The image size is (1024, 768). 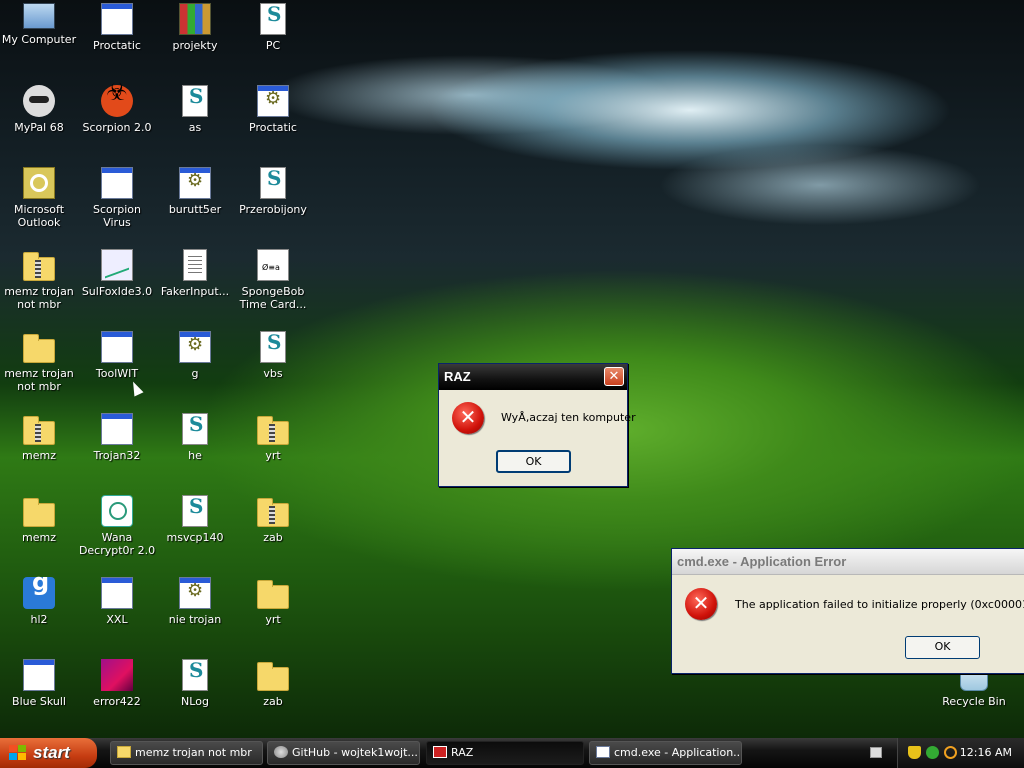 What do you see at coordinates (195, 191) in the screenshot?
I see `desktop-icon-burutt5er: burutt5er` at bounding box center [195, 191].